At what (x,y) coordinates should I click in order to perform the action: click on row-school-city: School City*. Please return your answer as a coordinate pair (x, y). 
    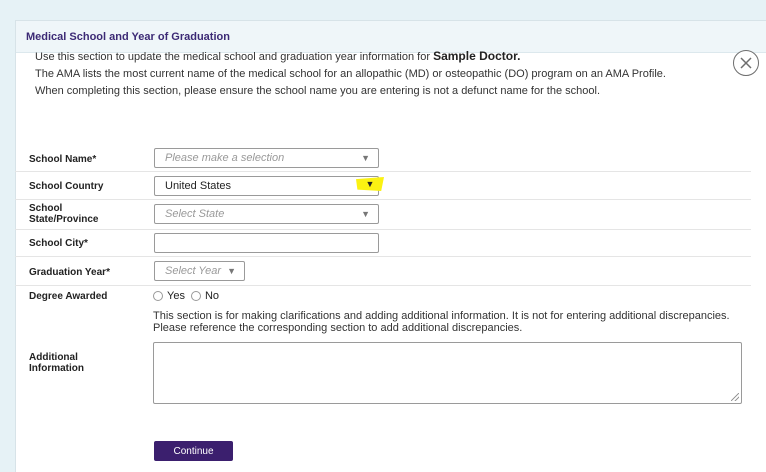
    Looking at the image, I should click on (383, 243).